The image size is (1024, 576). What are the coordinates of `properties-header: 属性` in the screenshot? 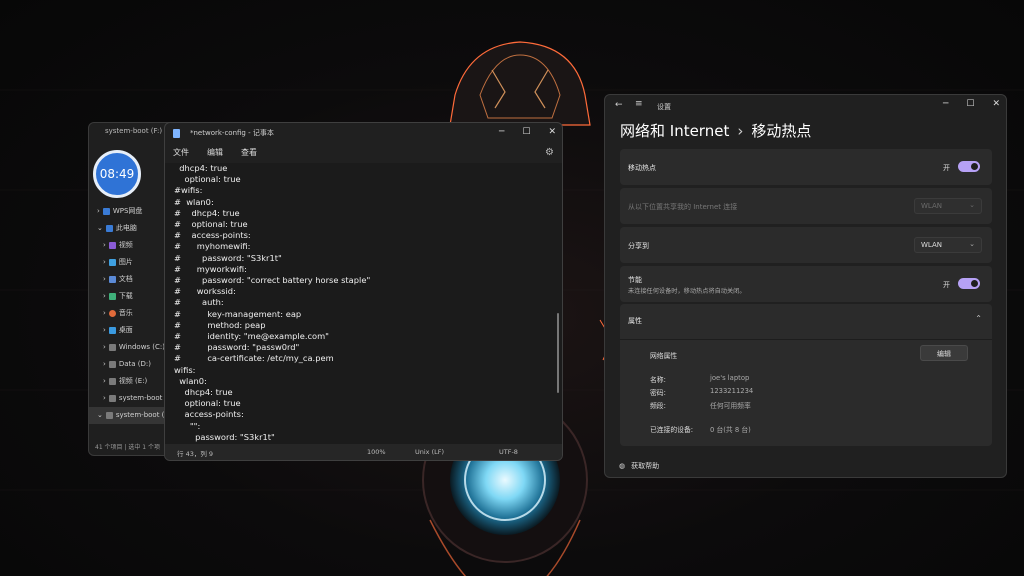 It's located at (635, 321).